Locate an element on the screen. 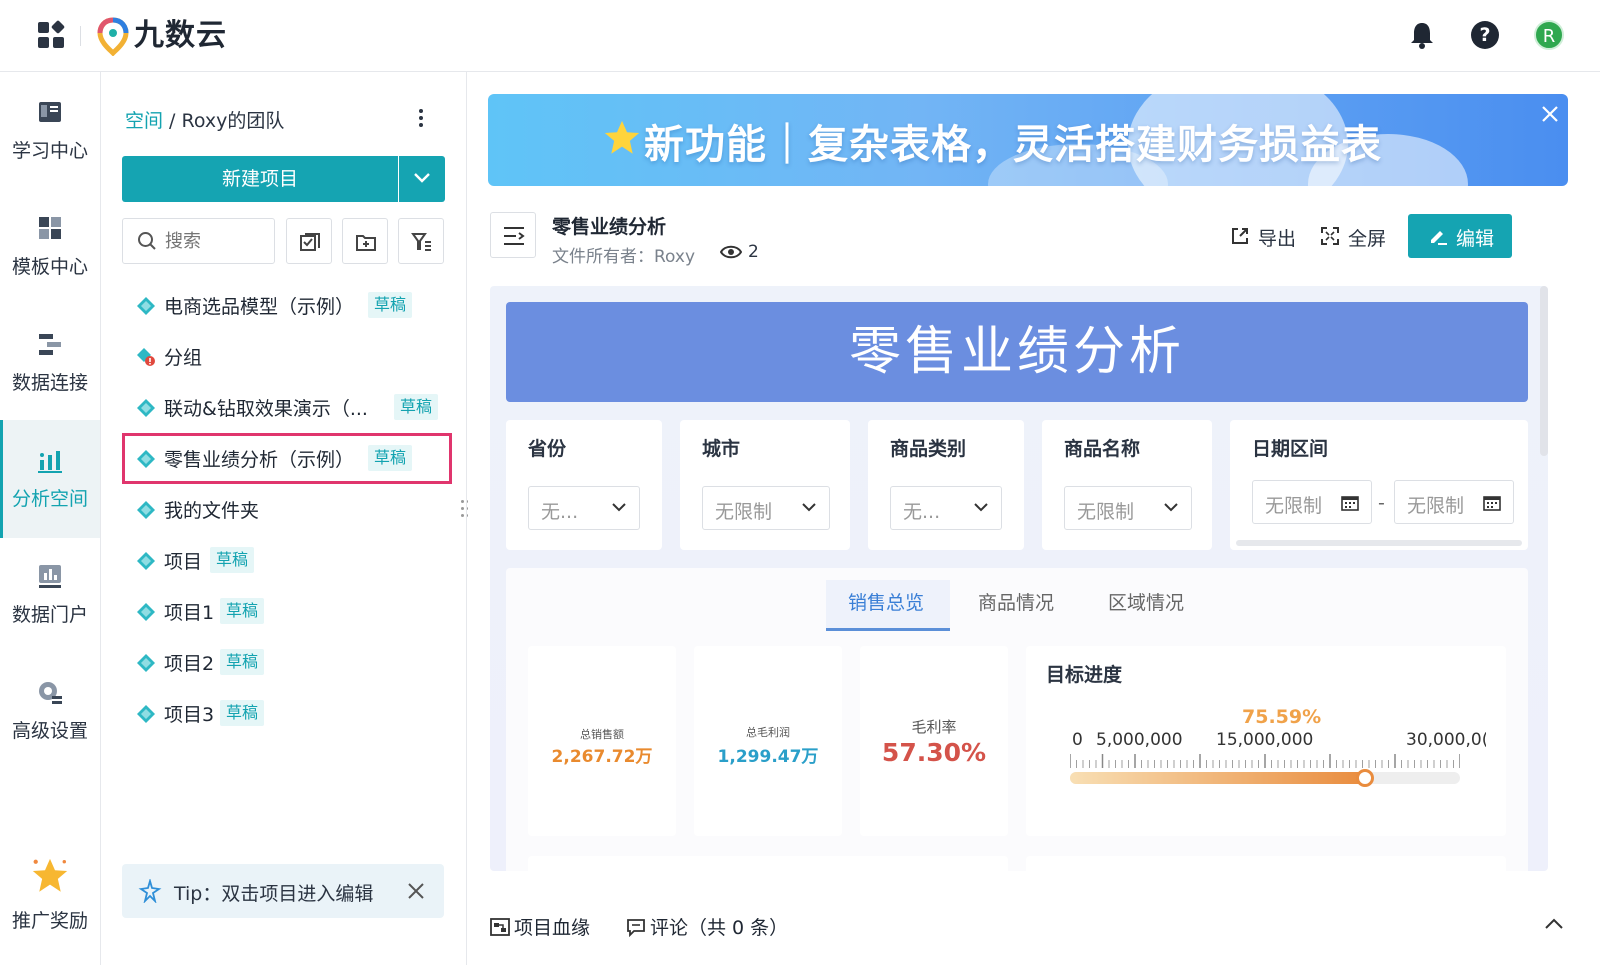 Image resolution: width=1600 pixels, height=965 pixels. new-project-button: 新建项目 is located at coordinates (260, 179).